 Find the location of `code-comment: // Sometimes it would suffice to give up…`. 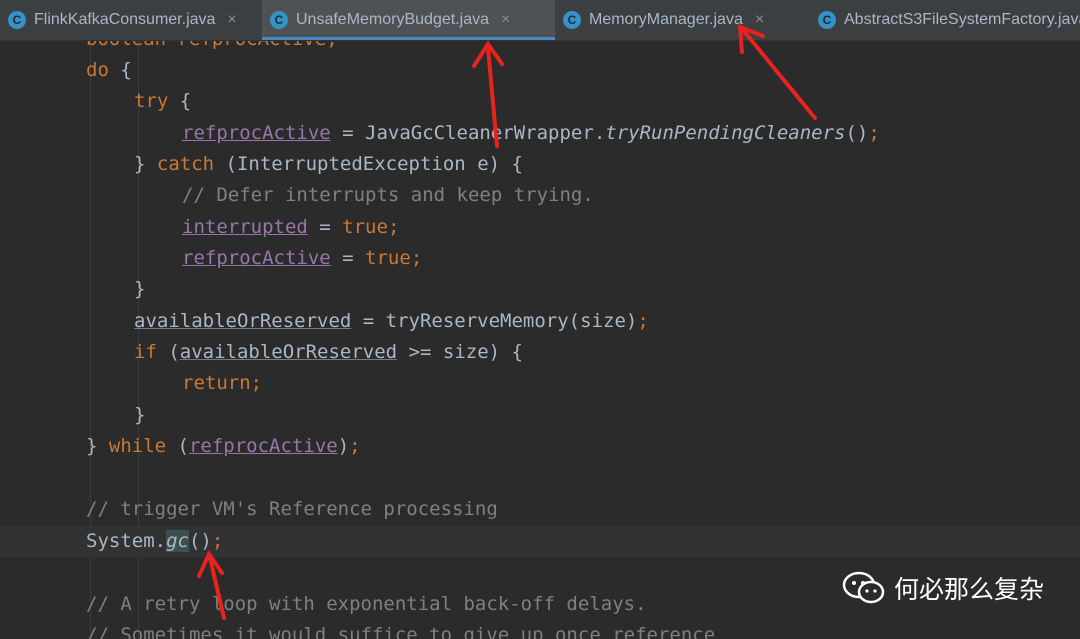

code-comment: // Sometimes it would suffice to give up… is located at coordinates (401, 631).